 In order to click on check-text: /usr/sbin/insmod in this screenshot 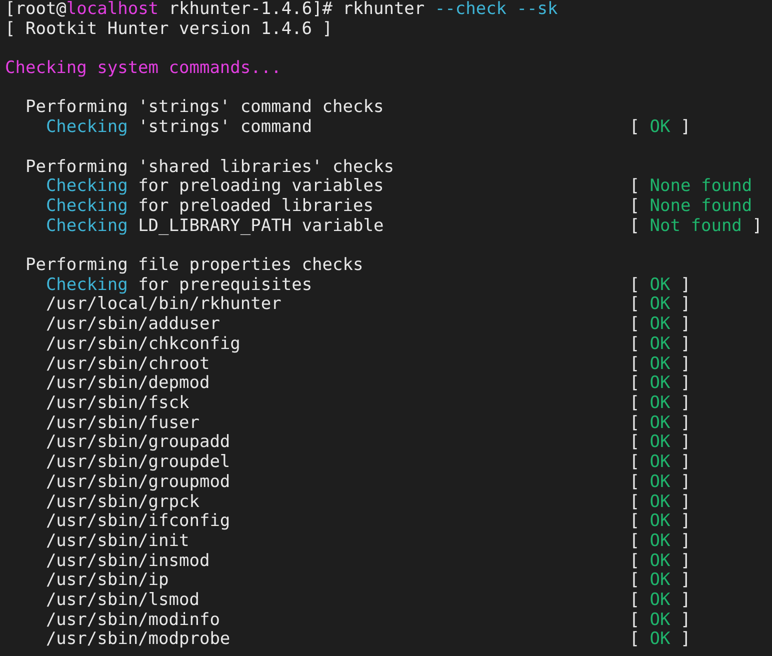, I will do `click(128, 562)`.